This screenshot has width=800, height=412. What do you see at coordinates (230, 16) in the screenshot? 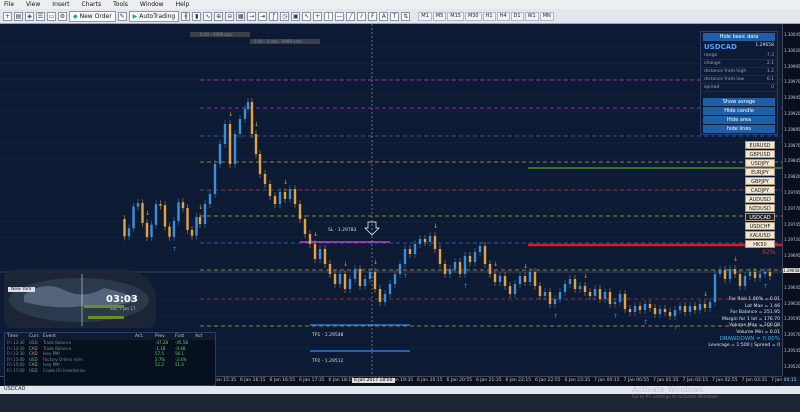
I see `zoom-out-icon: ⊖` at bounding box center [230, 16].